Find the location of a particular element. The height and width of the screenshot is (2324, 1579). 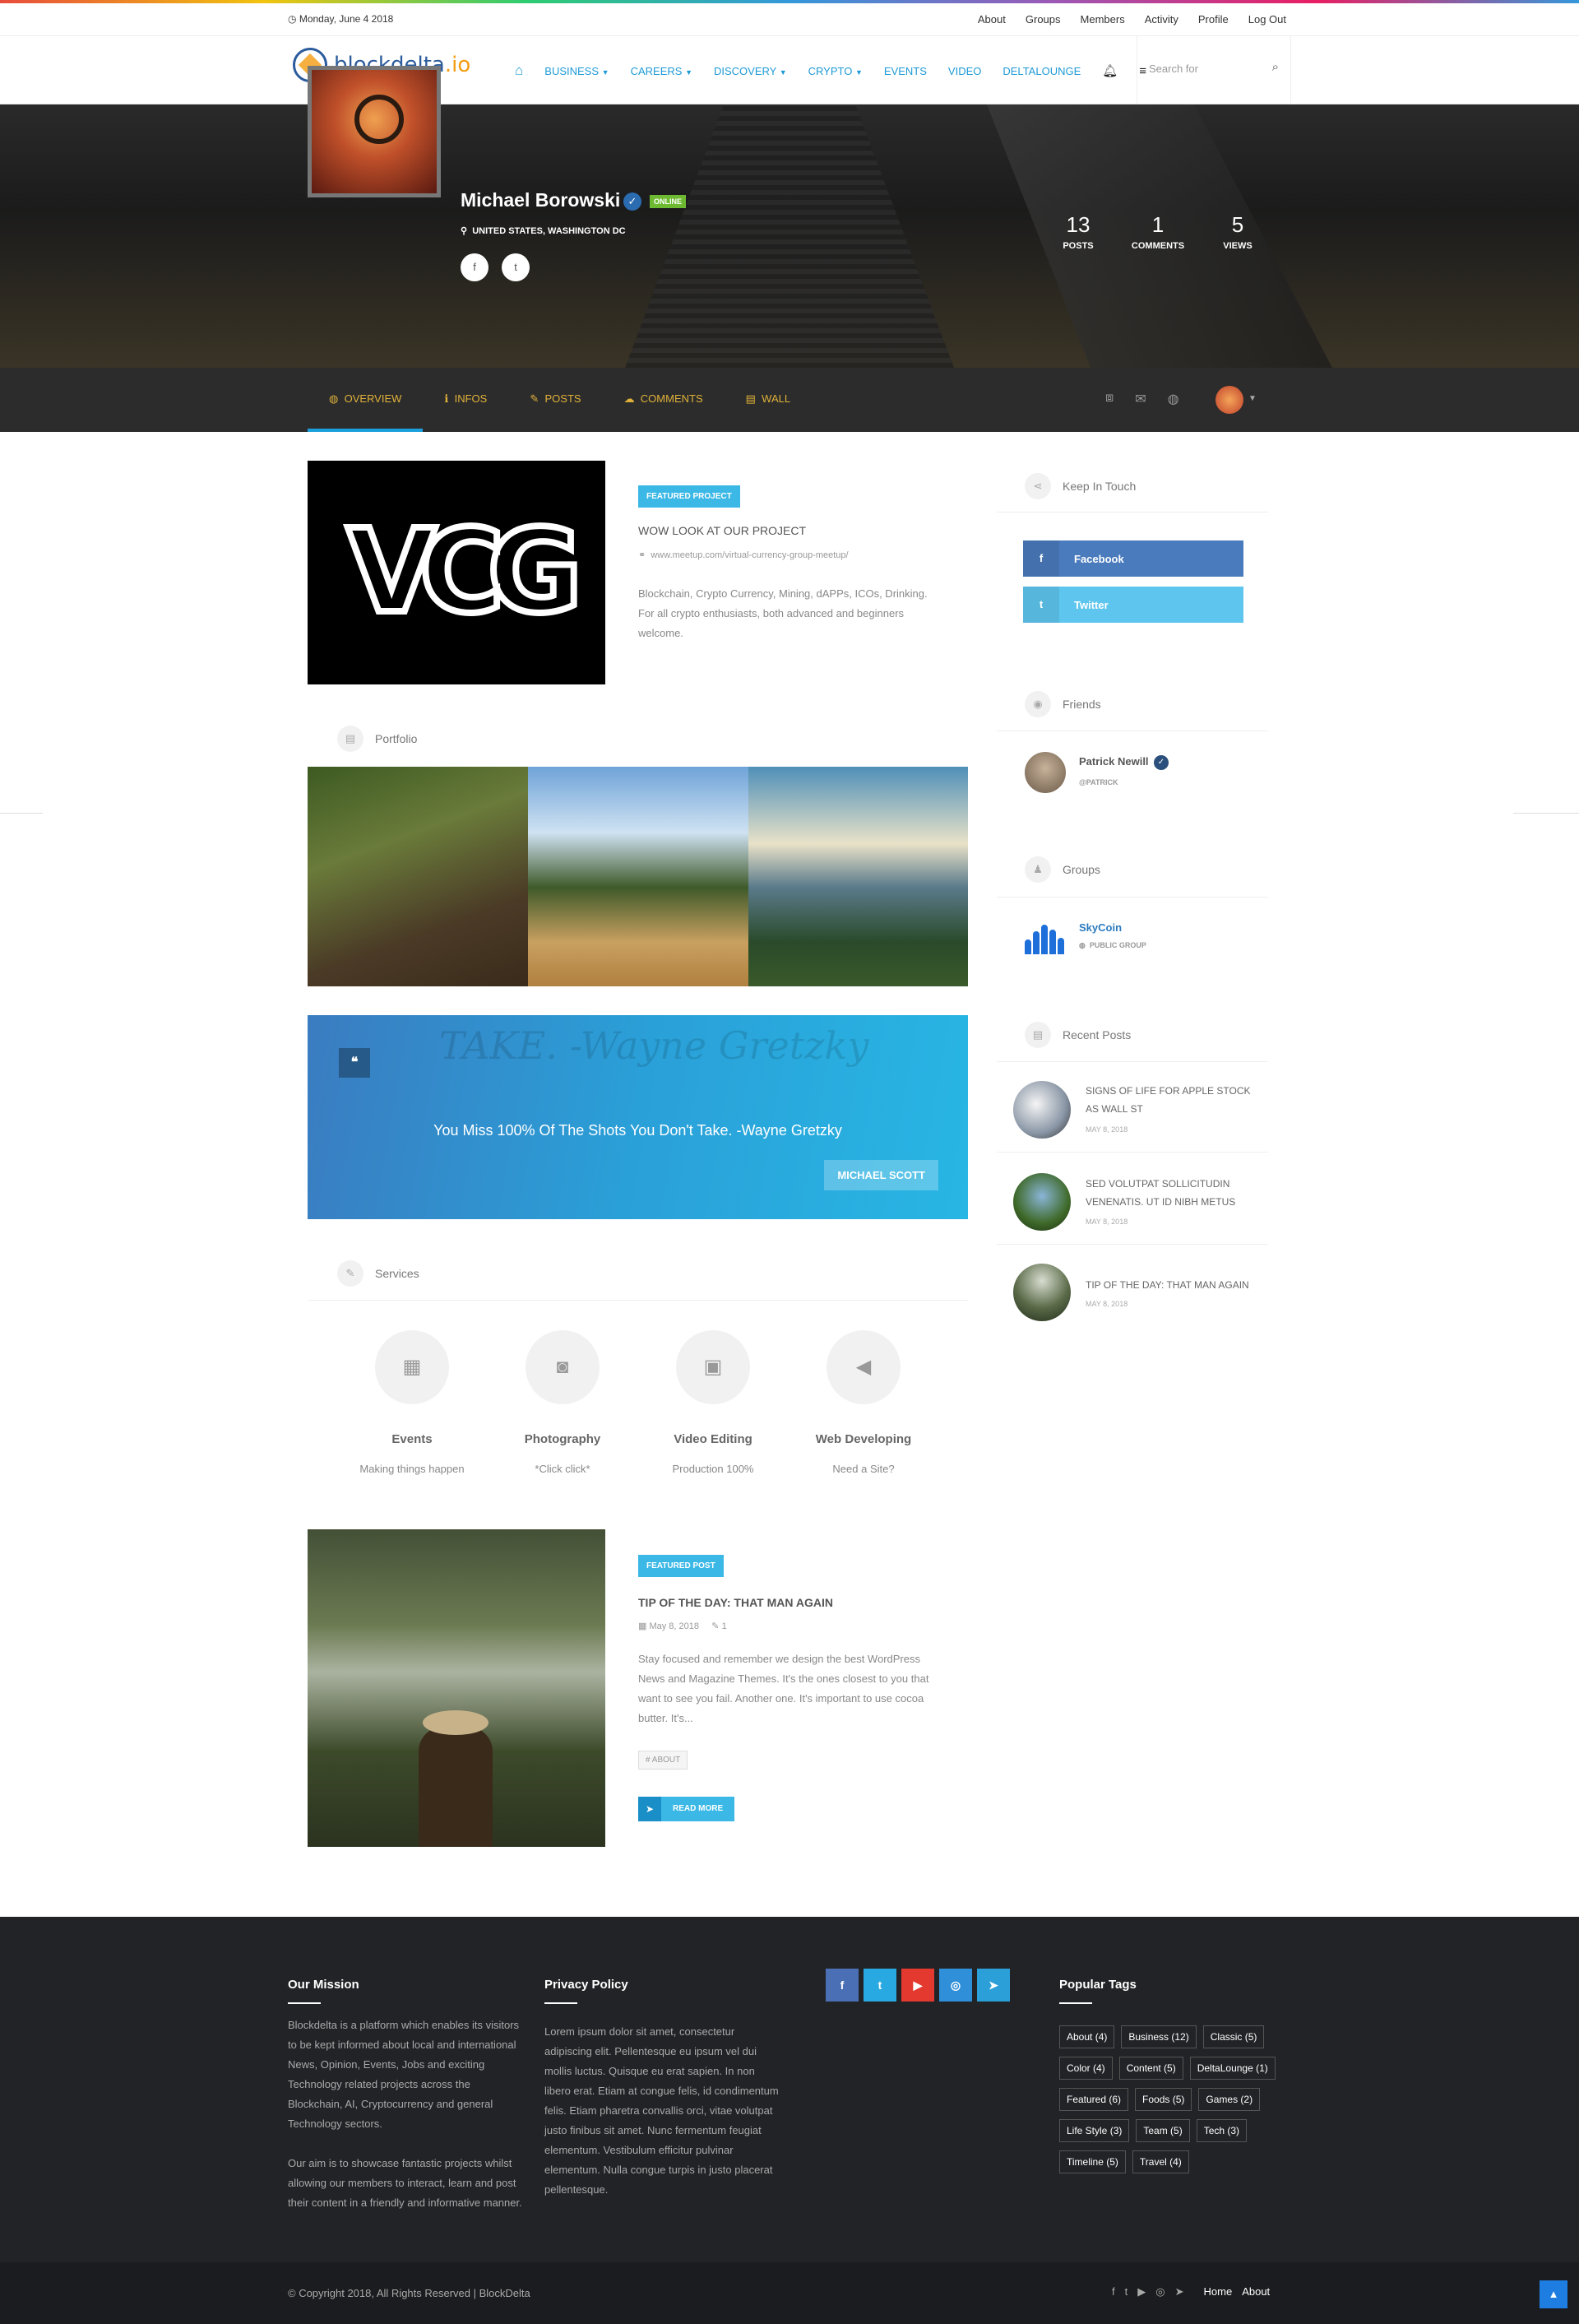

nav-careers: CAREERS ▼ is located at coordinates (661, 71).